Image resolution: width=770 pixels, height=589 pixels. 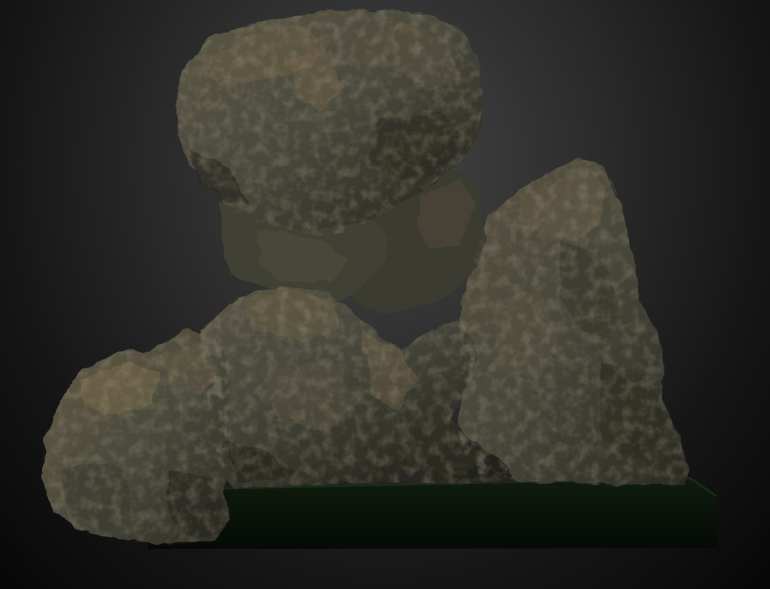 What do you see at coordinates (432, 512) in the screenshot?
I see `pedestal-slab` at bounding box center [432, 512].